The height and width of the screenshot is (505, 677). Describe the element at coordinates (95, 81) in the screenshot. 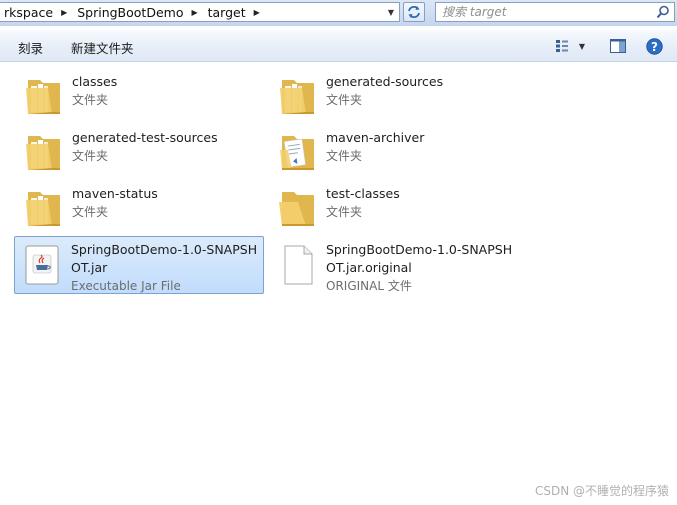

I see `file-name: classes` at that location.